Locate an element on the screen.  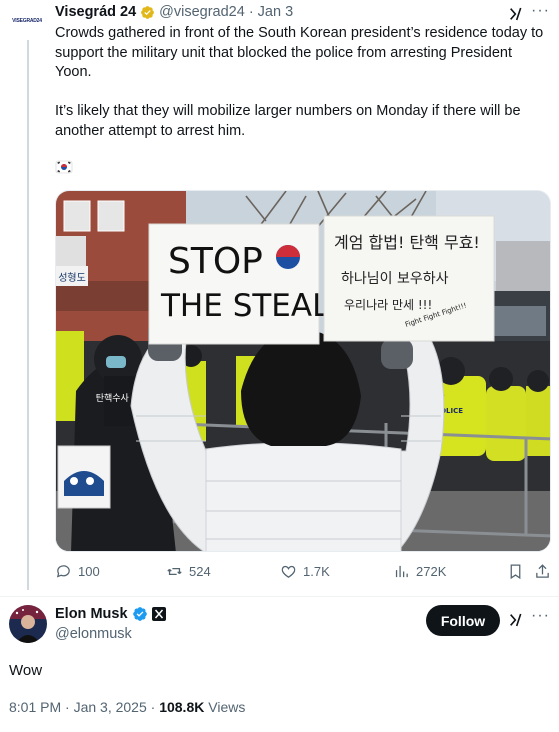
author-handle: @visegrad24 is located at coordinates (202, 12).